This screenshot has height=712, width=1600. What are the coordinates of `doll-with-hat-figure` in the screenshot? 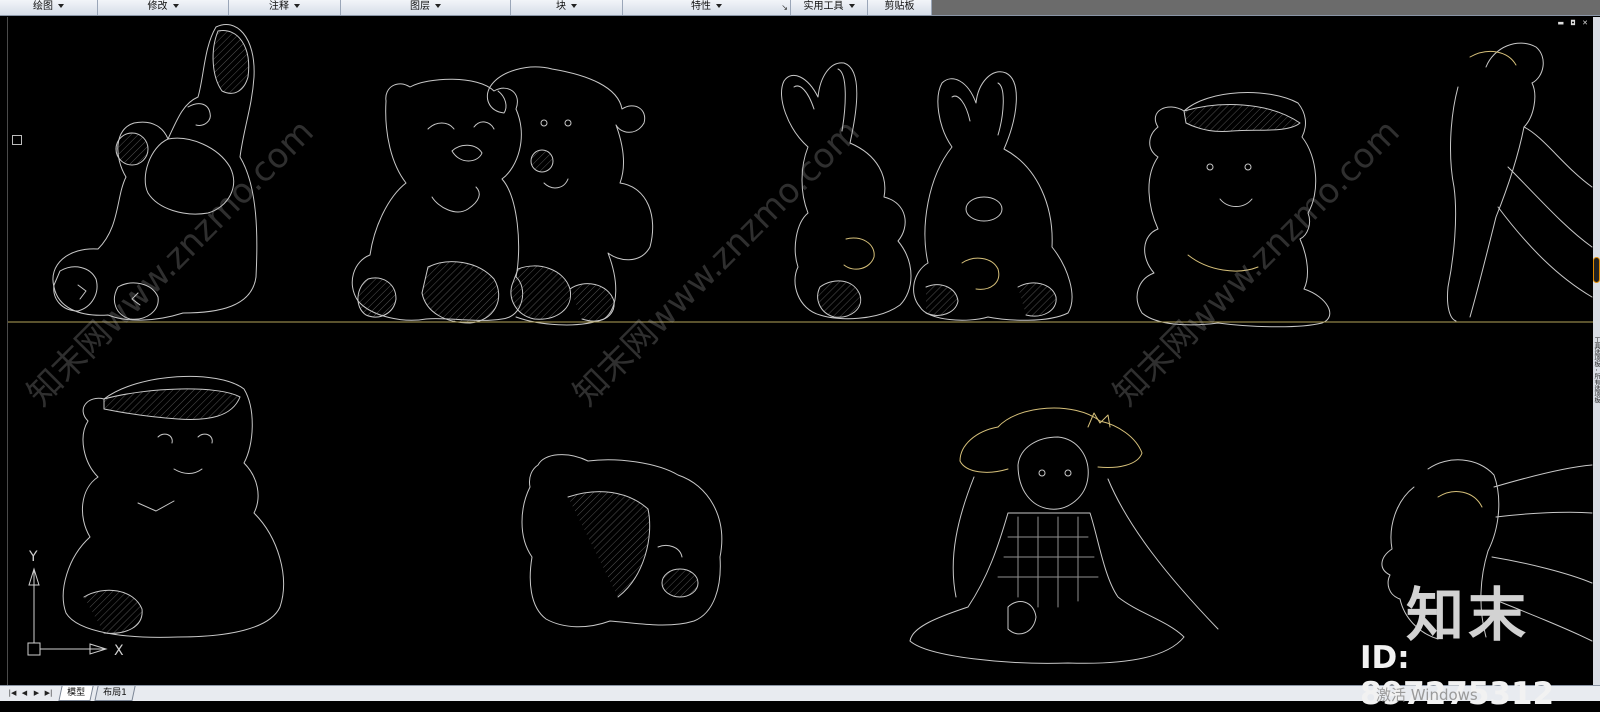 It's located at (1064, 535).